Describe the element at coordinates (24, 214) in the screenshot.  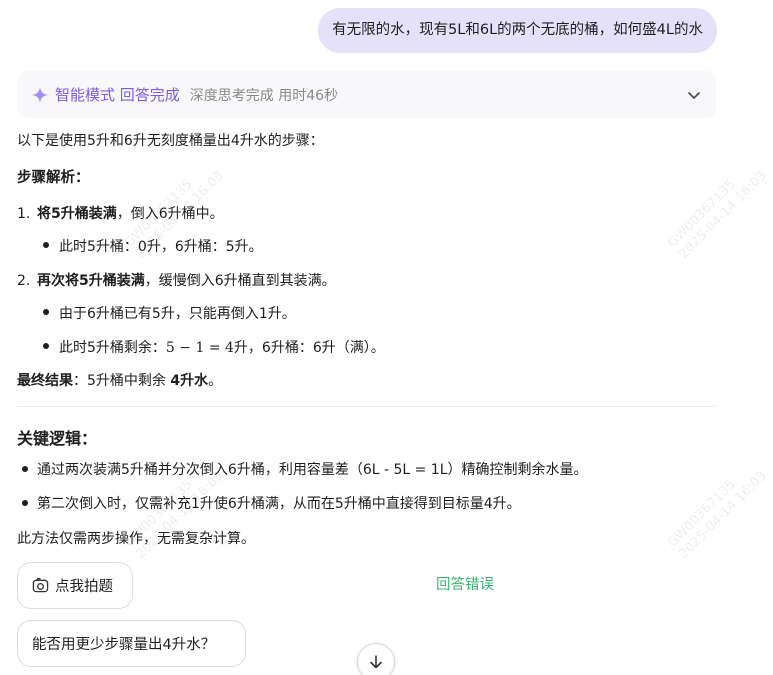
I see `step-number: 1.` at that location.